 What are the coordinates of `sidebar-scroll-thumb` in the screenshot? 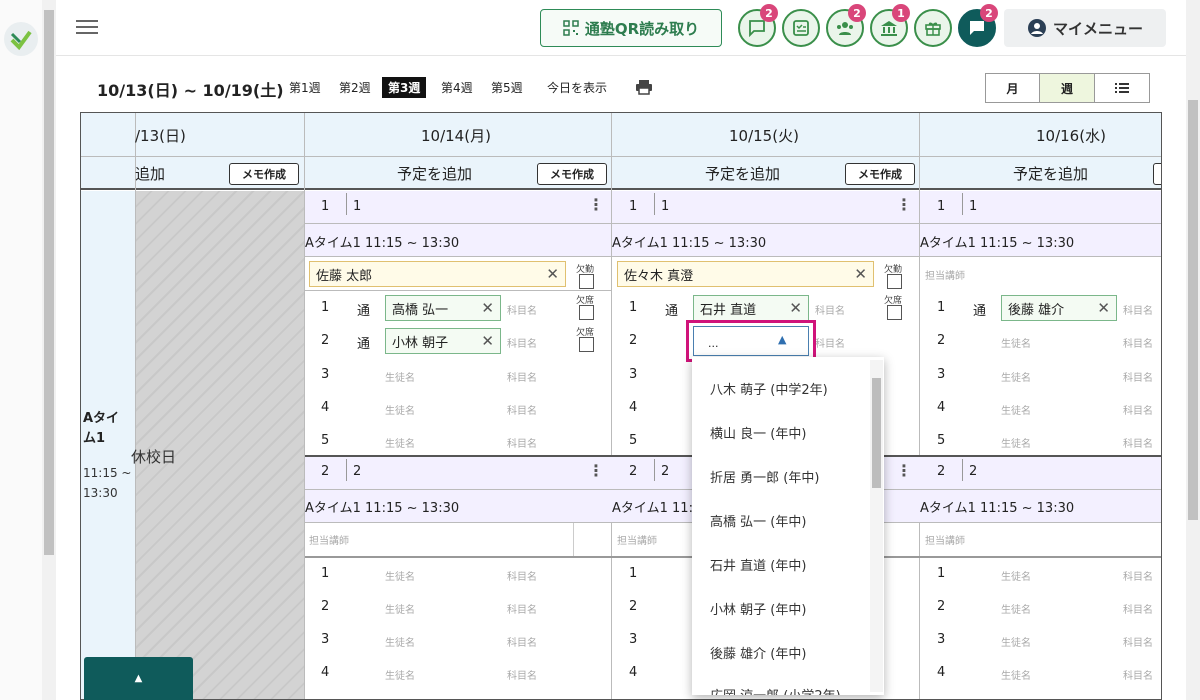 It's located at (49, 282).